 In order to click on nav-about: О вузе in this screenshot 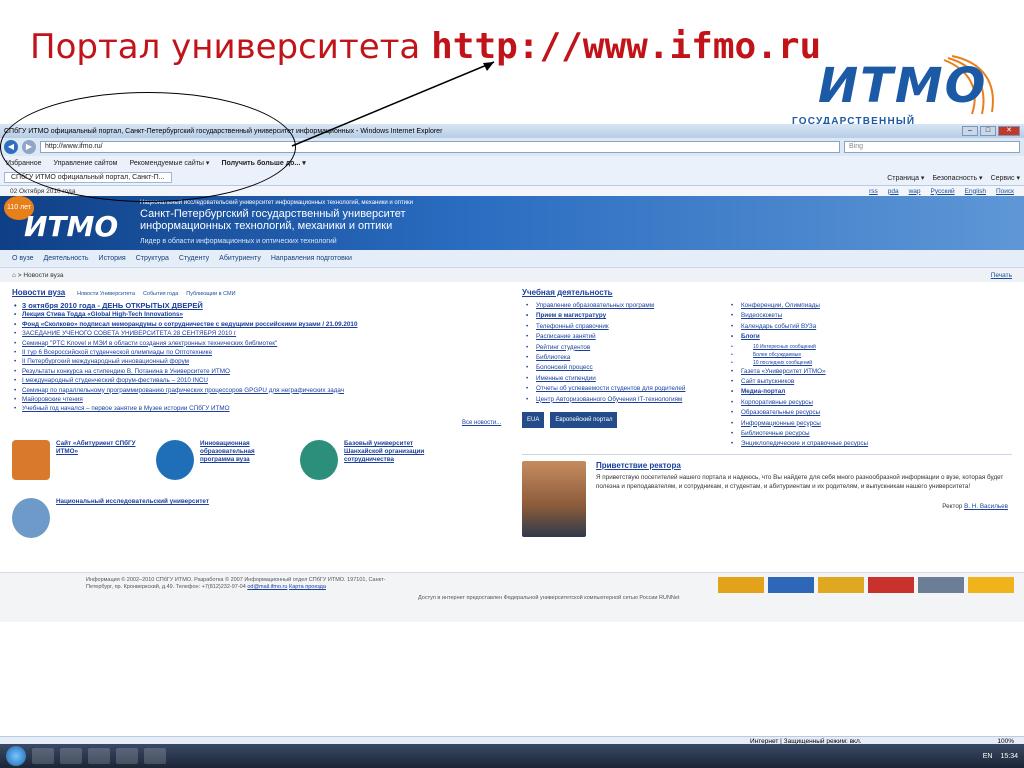, I will do `click(22, 258)`.